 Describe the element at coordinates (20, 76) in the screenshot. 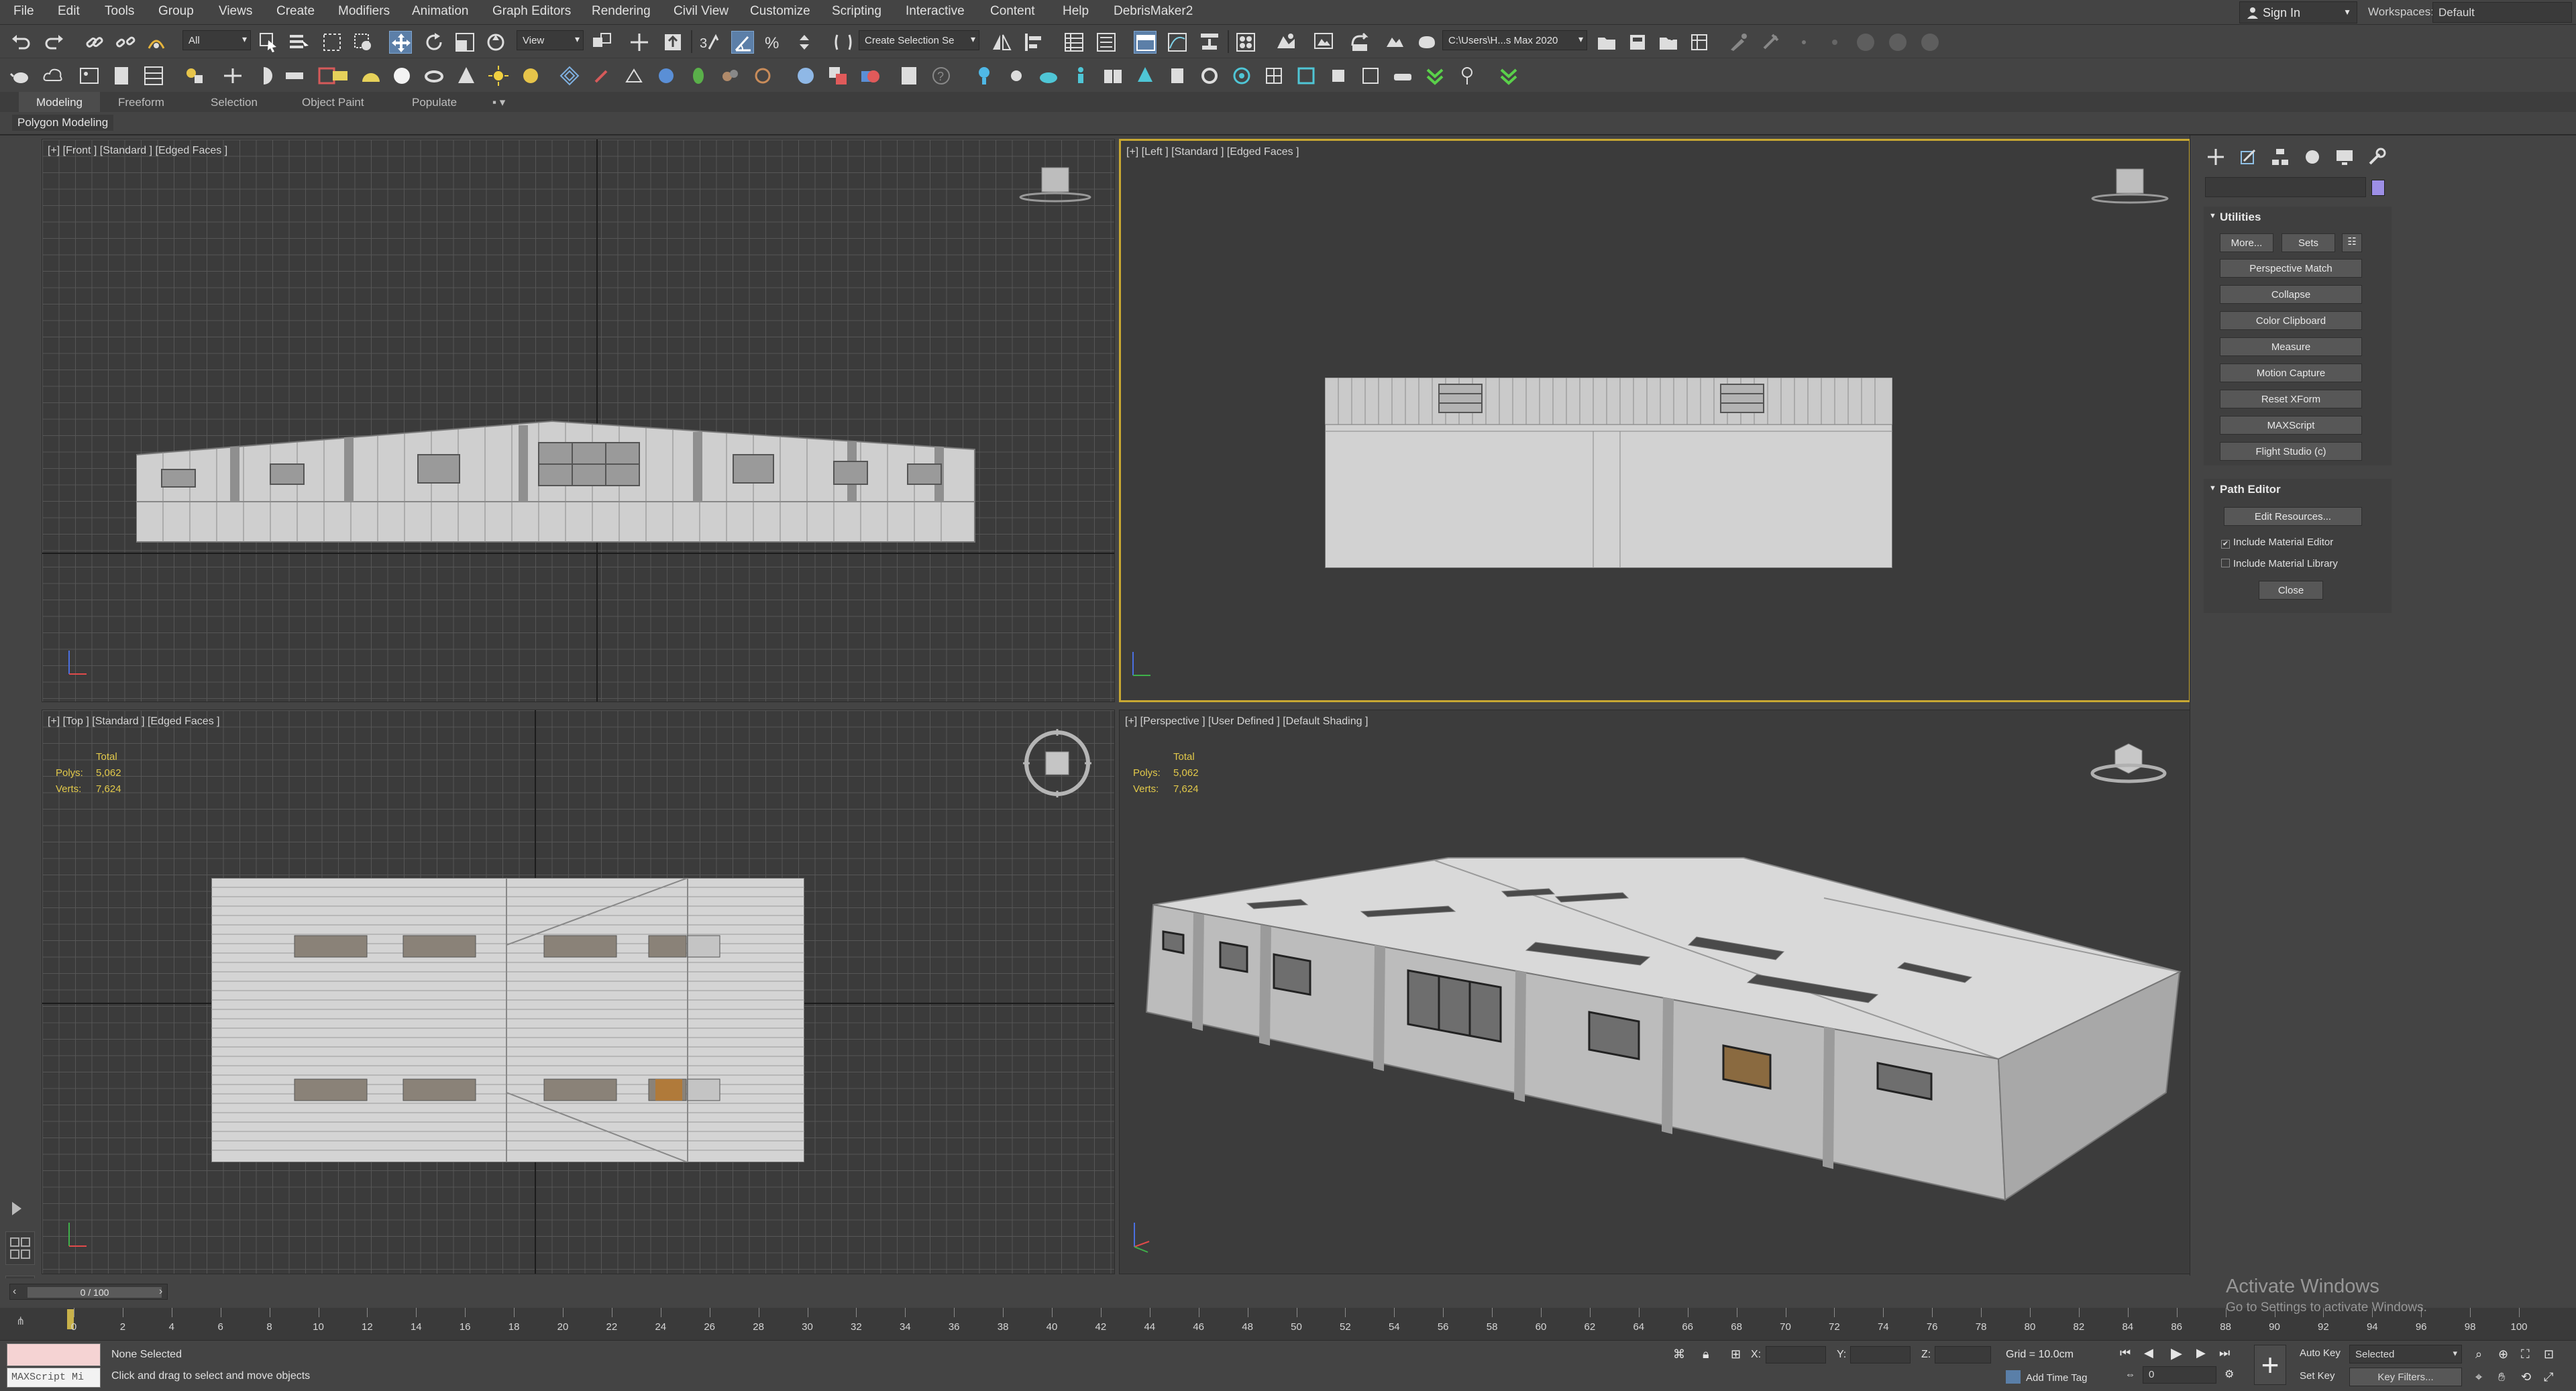

I see `teapot-icon` at that location.